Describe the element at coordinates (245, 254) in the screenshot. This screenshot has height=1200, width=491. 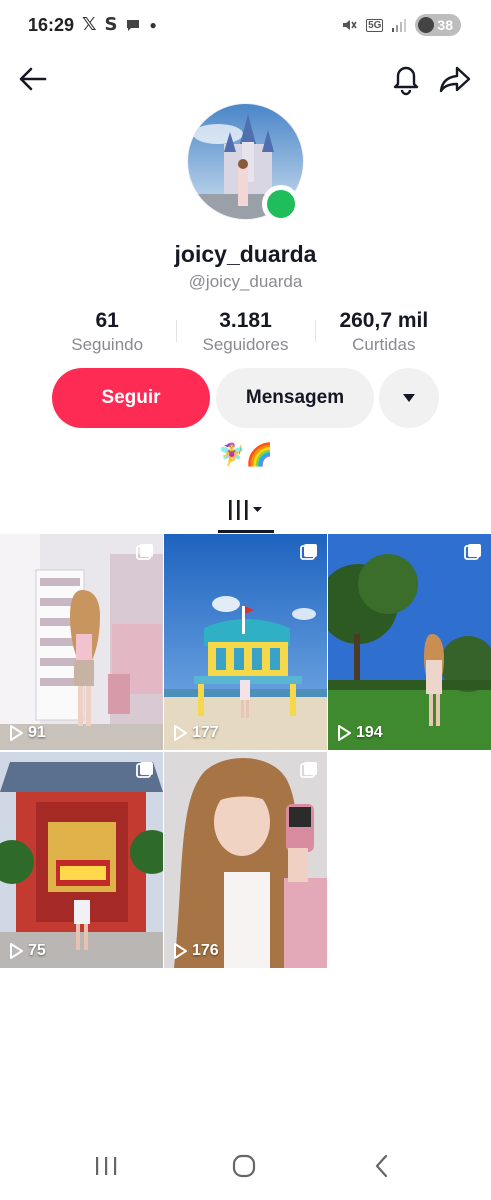
I see `display-name: joicy_duarda` at that location.